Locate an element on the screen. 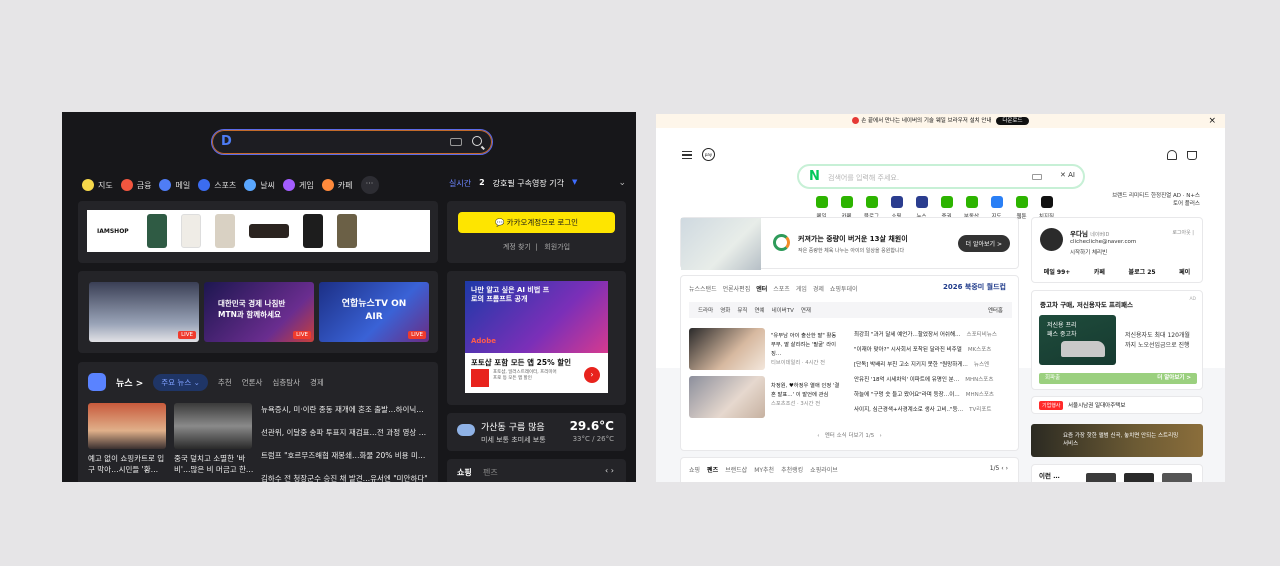  news-section-title: 뉴스 > is located at coordinates (129, 382).